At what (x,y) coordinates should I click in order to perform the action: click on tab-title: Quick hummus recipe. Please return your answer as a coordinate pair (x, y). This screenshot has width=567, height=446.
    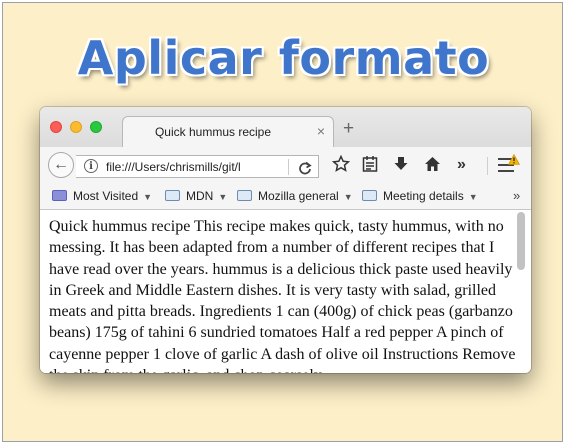
    Looking at the image, I should click on (213, 132).